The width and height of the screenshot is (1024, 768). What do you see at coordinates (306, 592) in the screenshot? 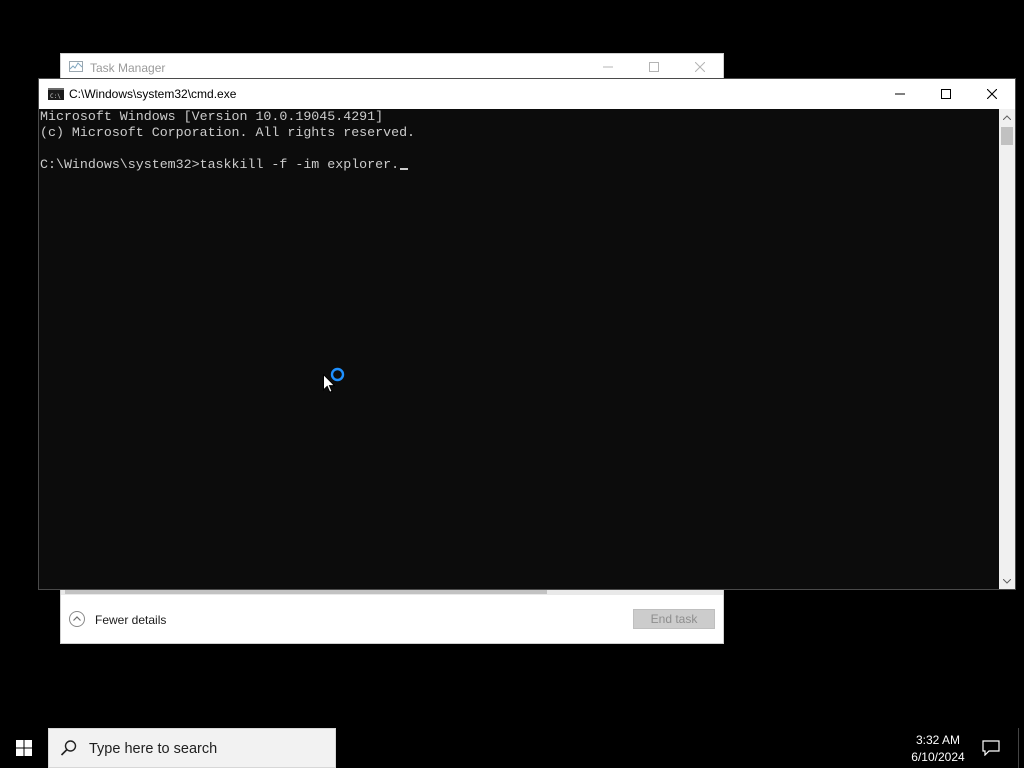
I see `tm-scrollbar-thumb` at bounding box center [306, 592].